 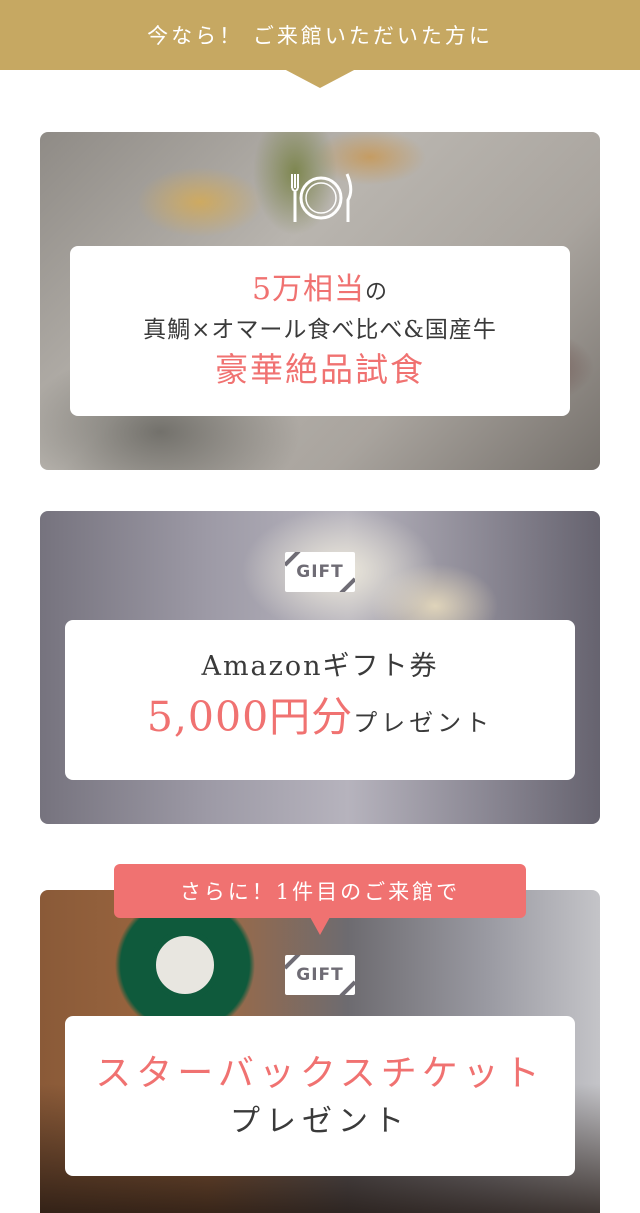 I want to click on top-banner: 今なら！ ご来館いただいた方に, so click(x=320, y=35).